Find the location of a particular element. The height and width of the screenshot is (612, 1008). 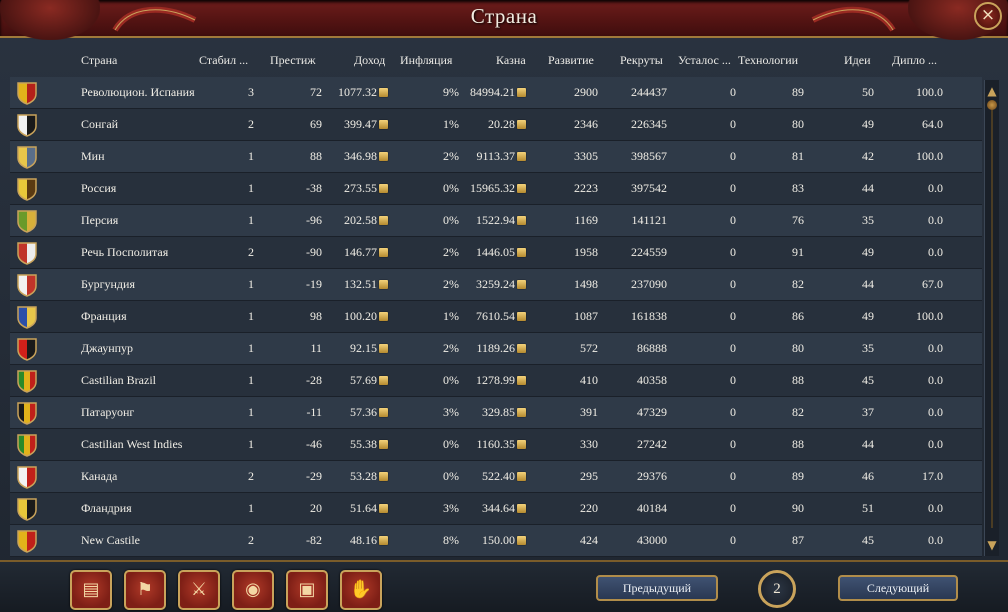

diplo-value: 67.0 is located at coordinates (932, 284).